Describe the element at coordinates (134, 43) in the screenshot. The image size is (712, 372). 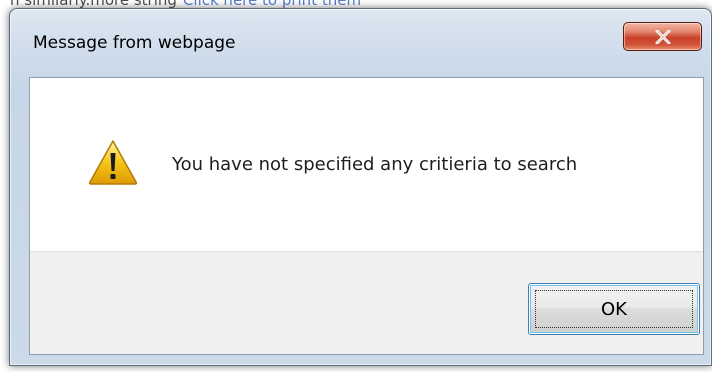
I see `dialog-title: Message from webpage` at that location.